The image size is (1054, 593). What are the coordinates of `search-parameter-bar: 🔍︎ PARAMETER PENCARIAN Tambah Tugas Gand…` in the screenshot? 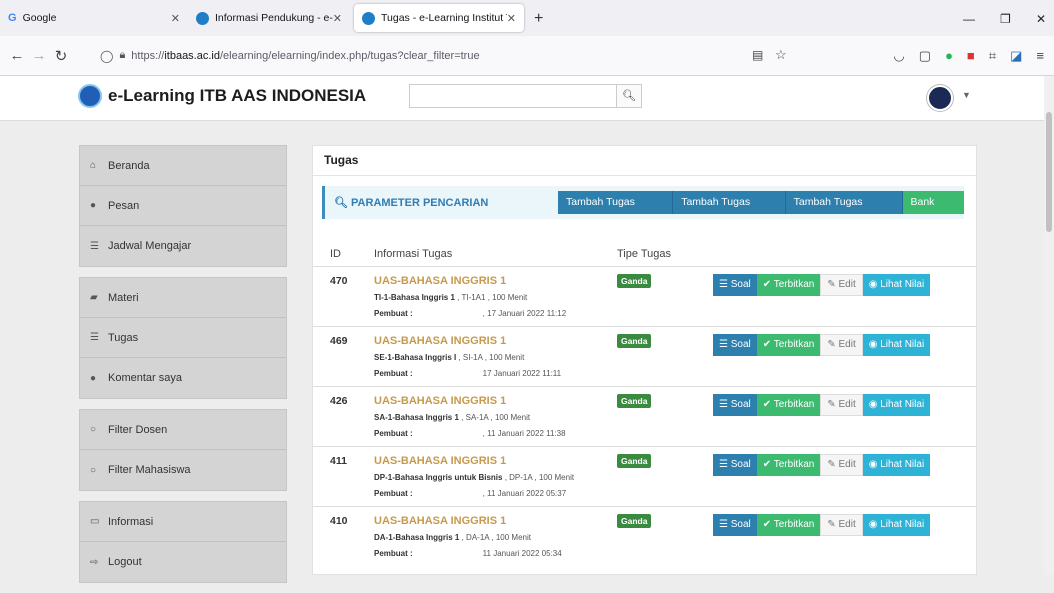 It's located at (643, 208).